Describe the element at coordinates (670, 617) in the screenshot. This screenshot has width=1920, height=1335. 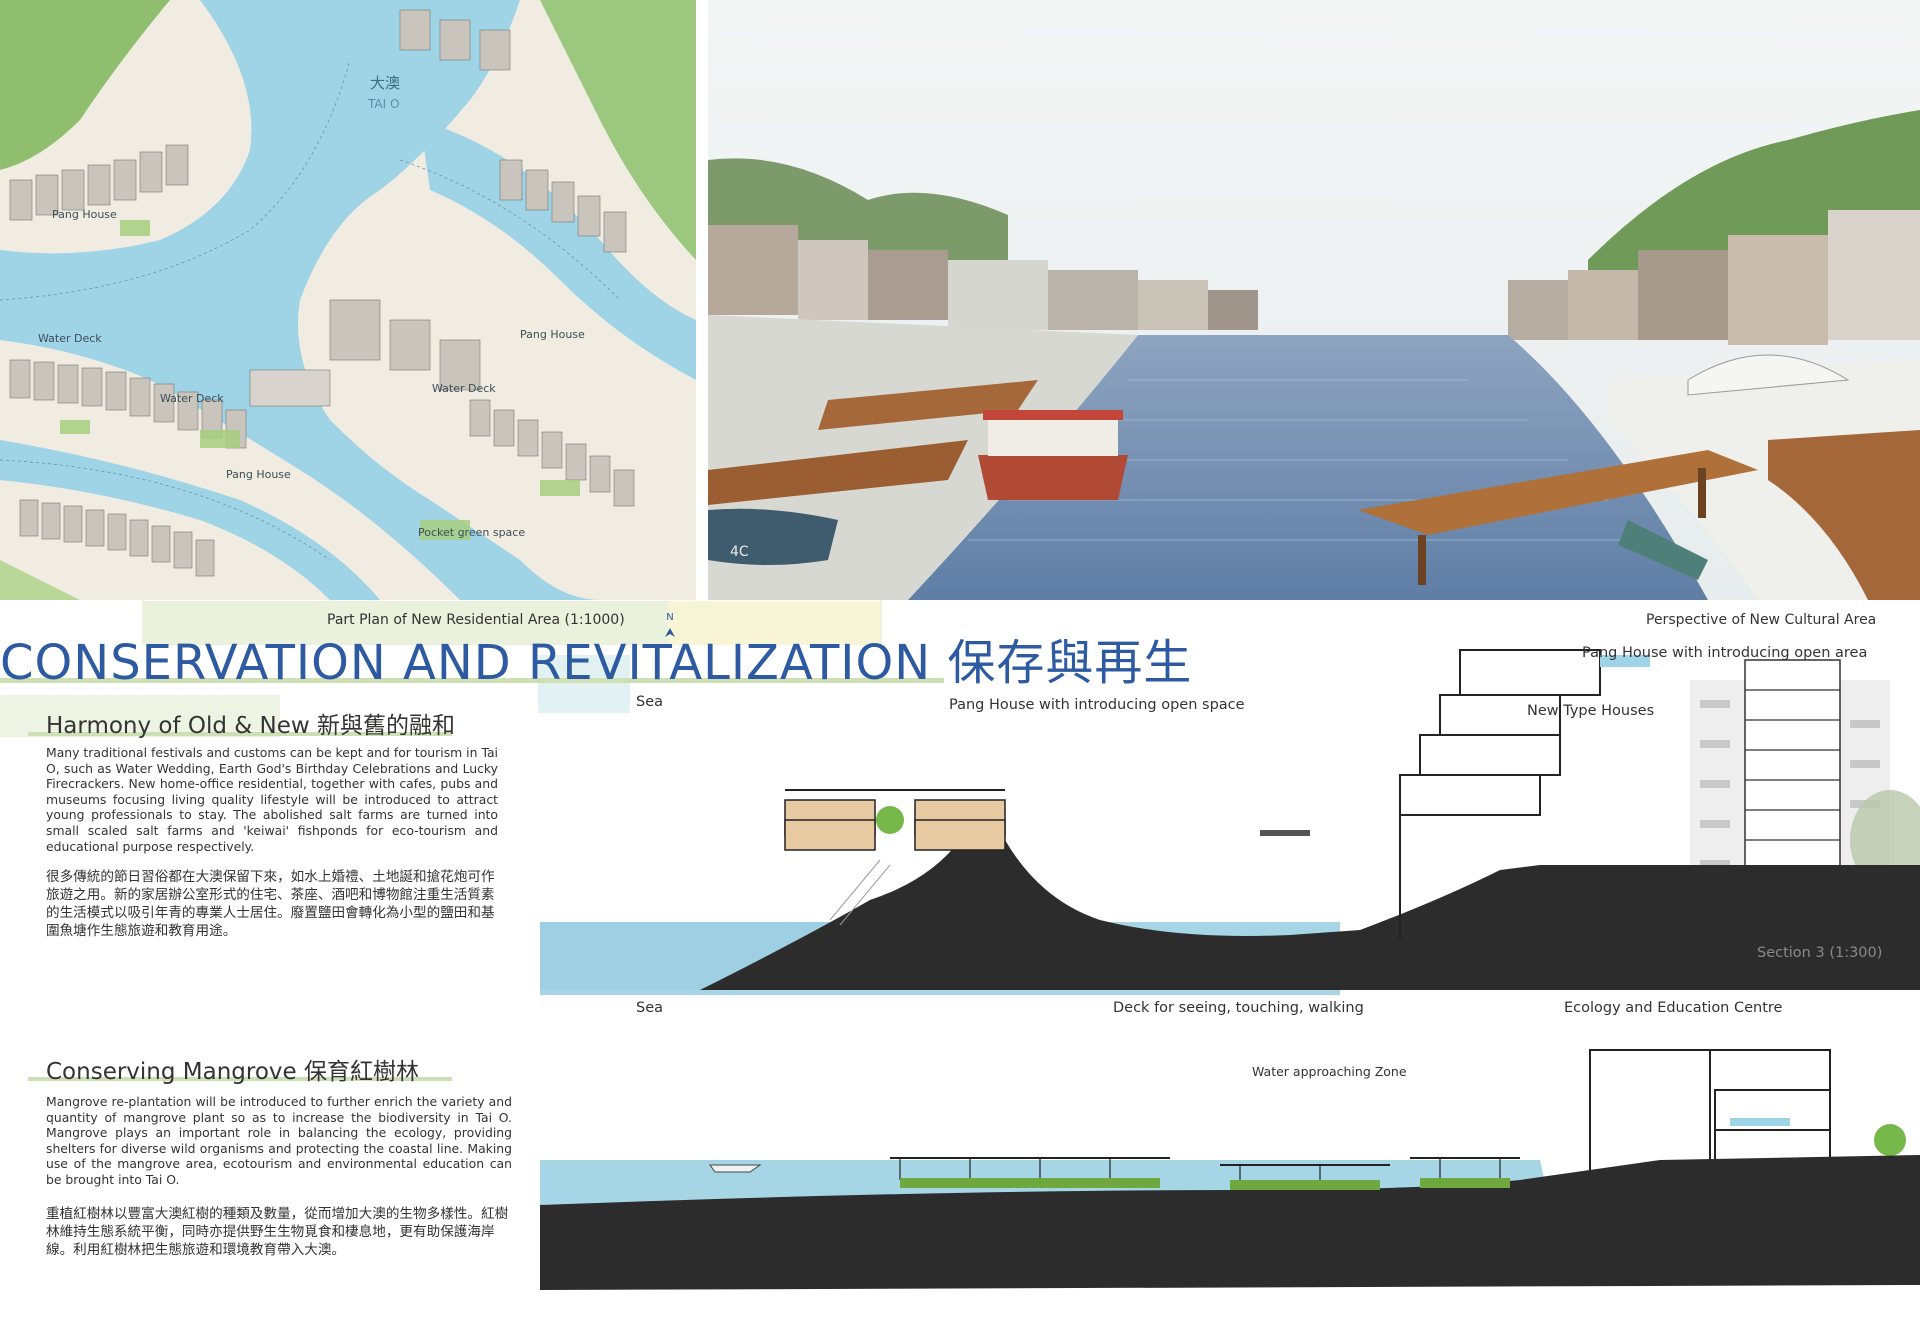
I see `north-label: N` at that location.